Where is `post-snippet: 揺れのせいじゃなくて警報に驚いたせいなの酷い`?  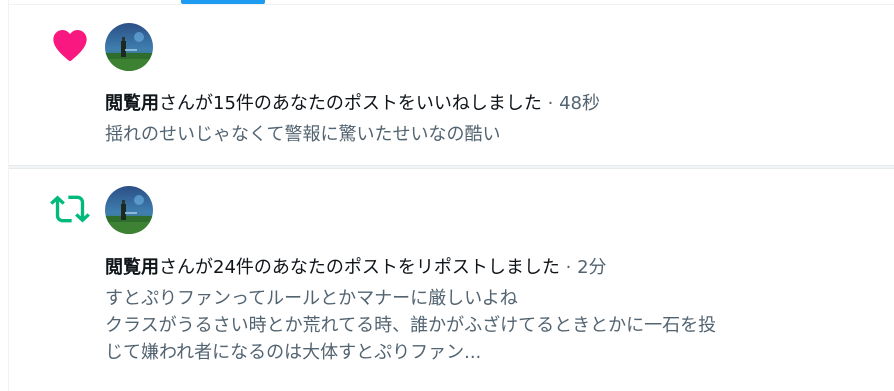
post-snippet: 揺れのせいじゃなくて警報に驚いたせいなの酷い is located at coordinates (495, 134).